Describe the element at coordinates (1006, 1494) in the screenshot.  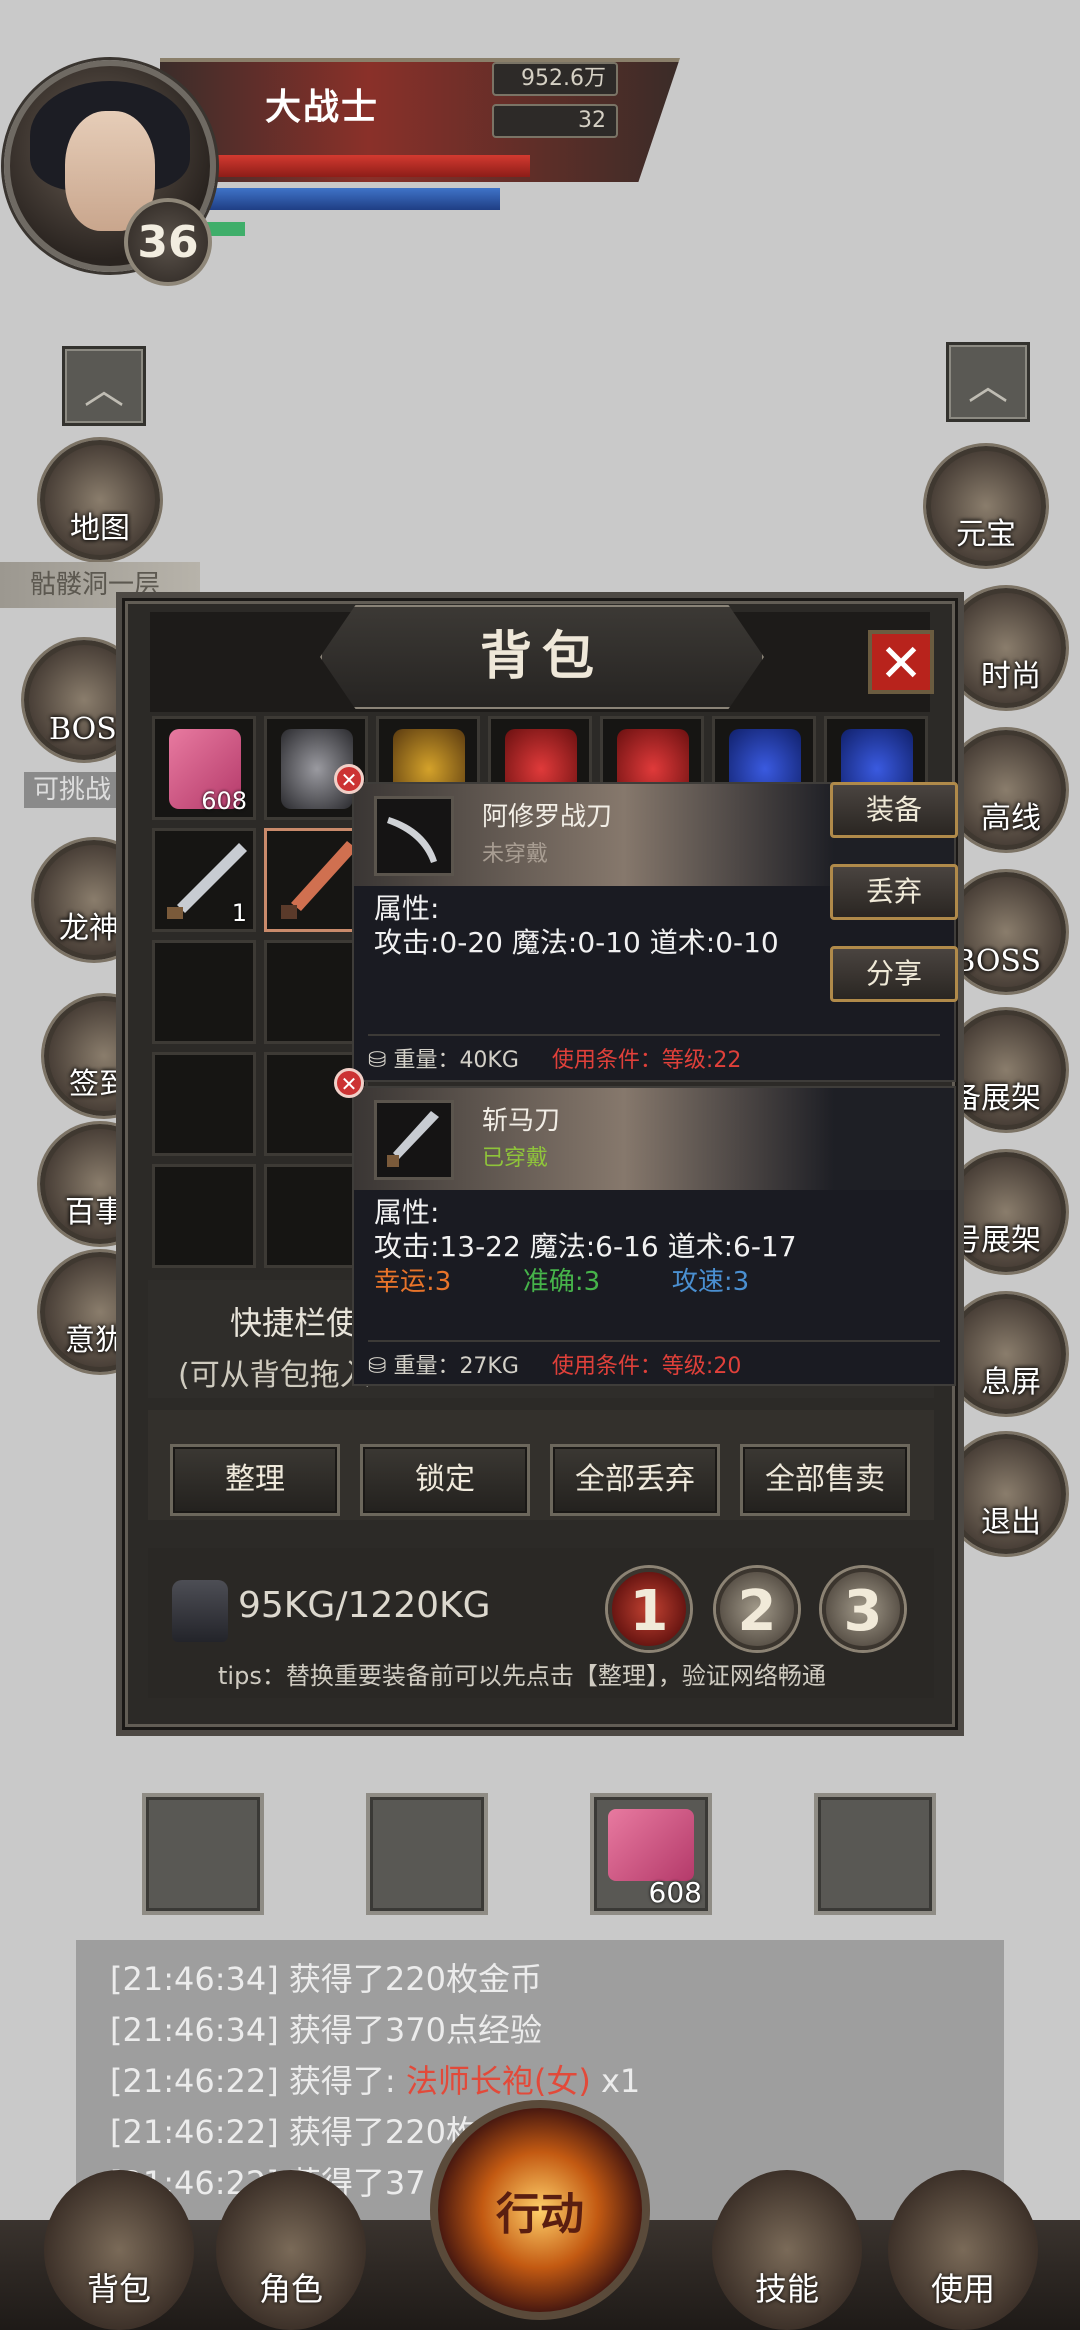
I see `exit-button: 退出` at that location.